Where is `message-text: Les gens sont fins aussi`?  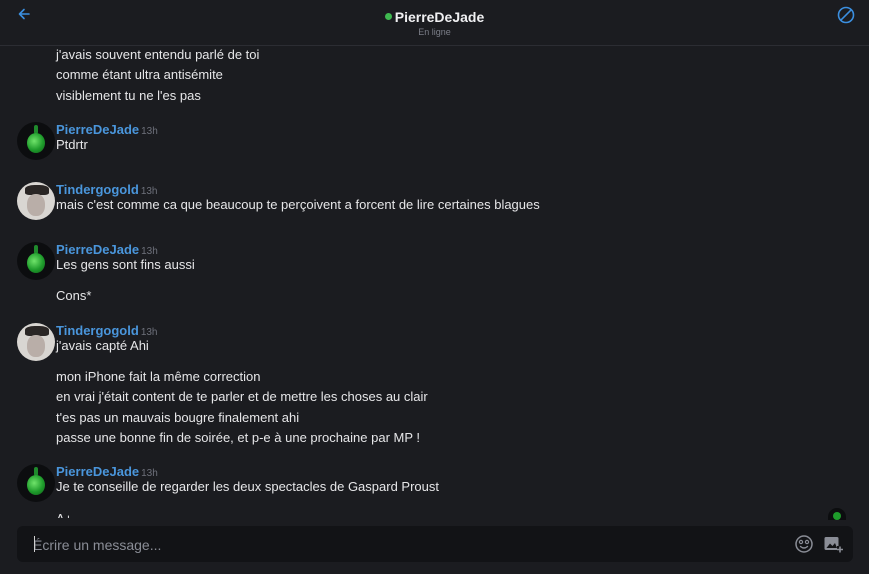 message-text: Les gens sont fins aussi is located at coordinates (125, 264).